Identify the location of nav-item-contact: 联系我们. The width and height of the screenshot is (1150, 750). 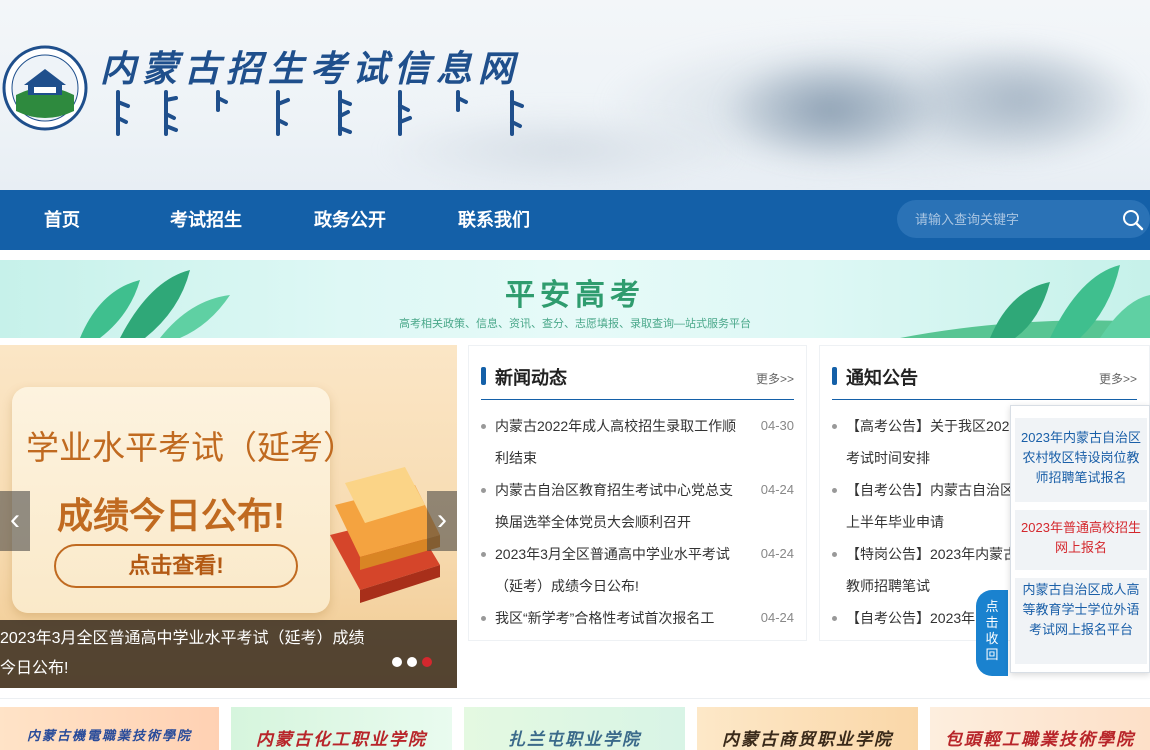
(494, 220).